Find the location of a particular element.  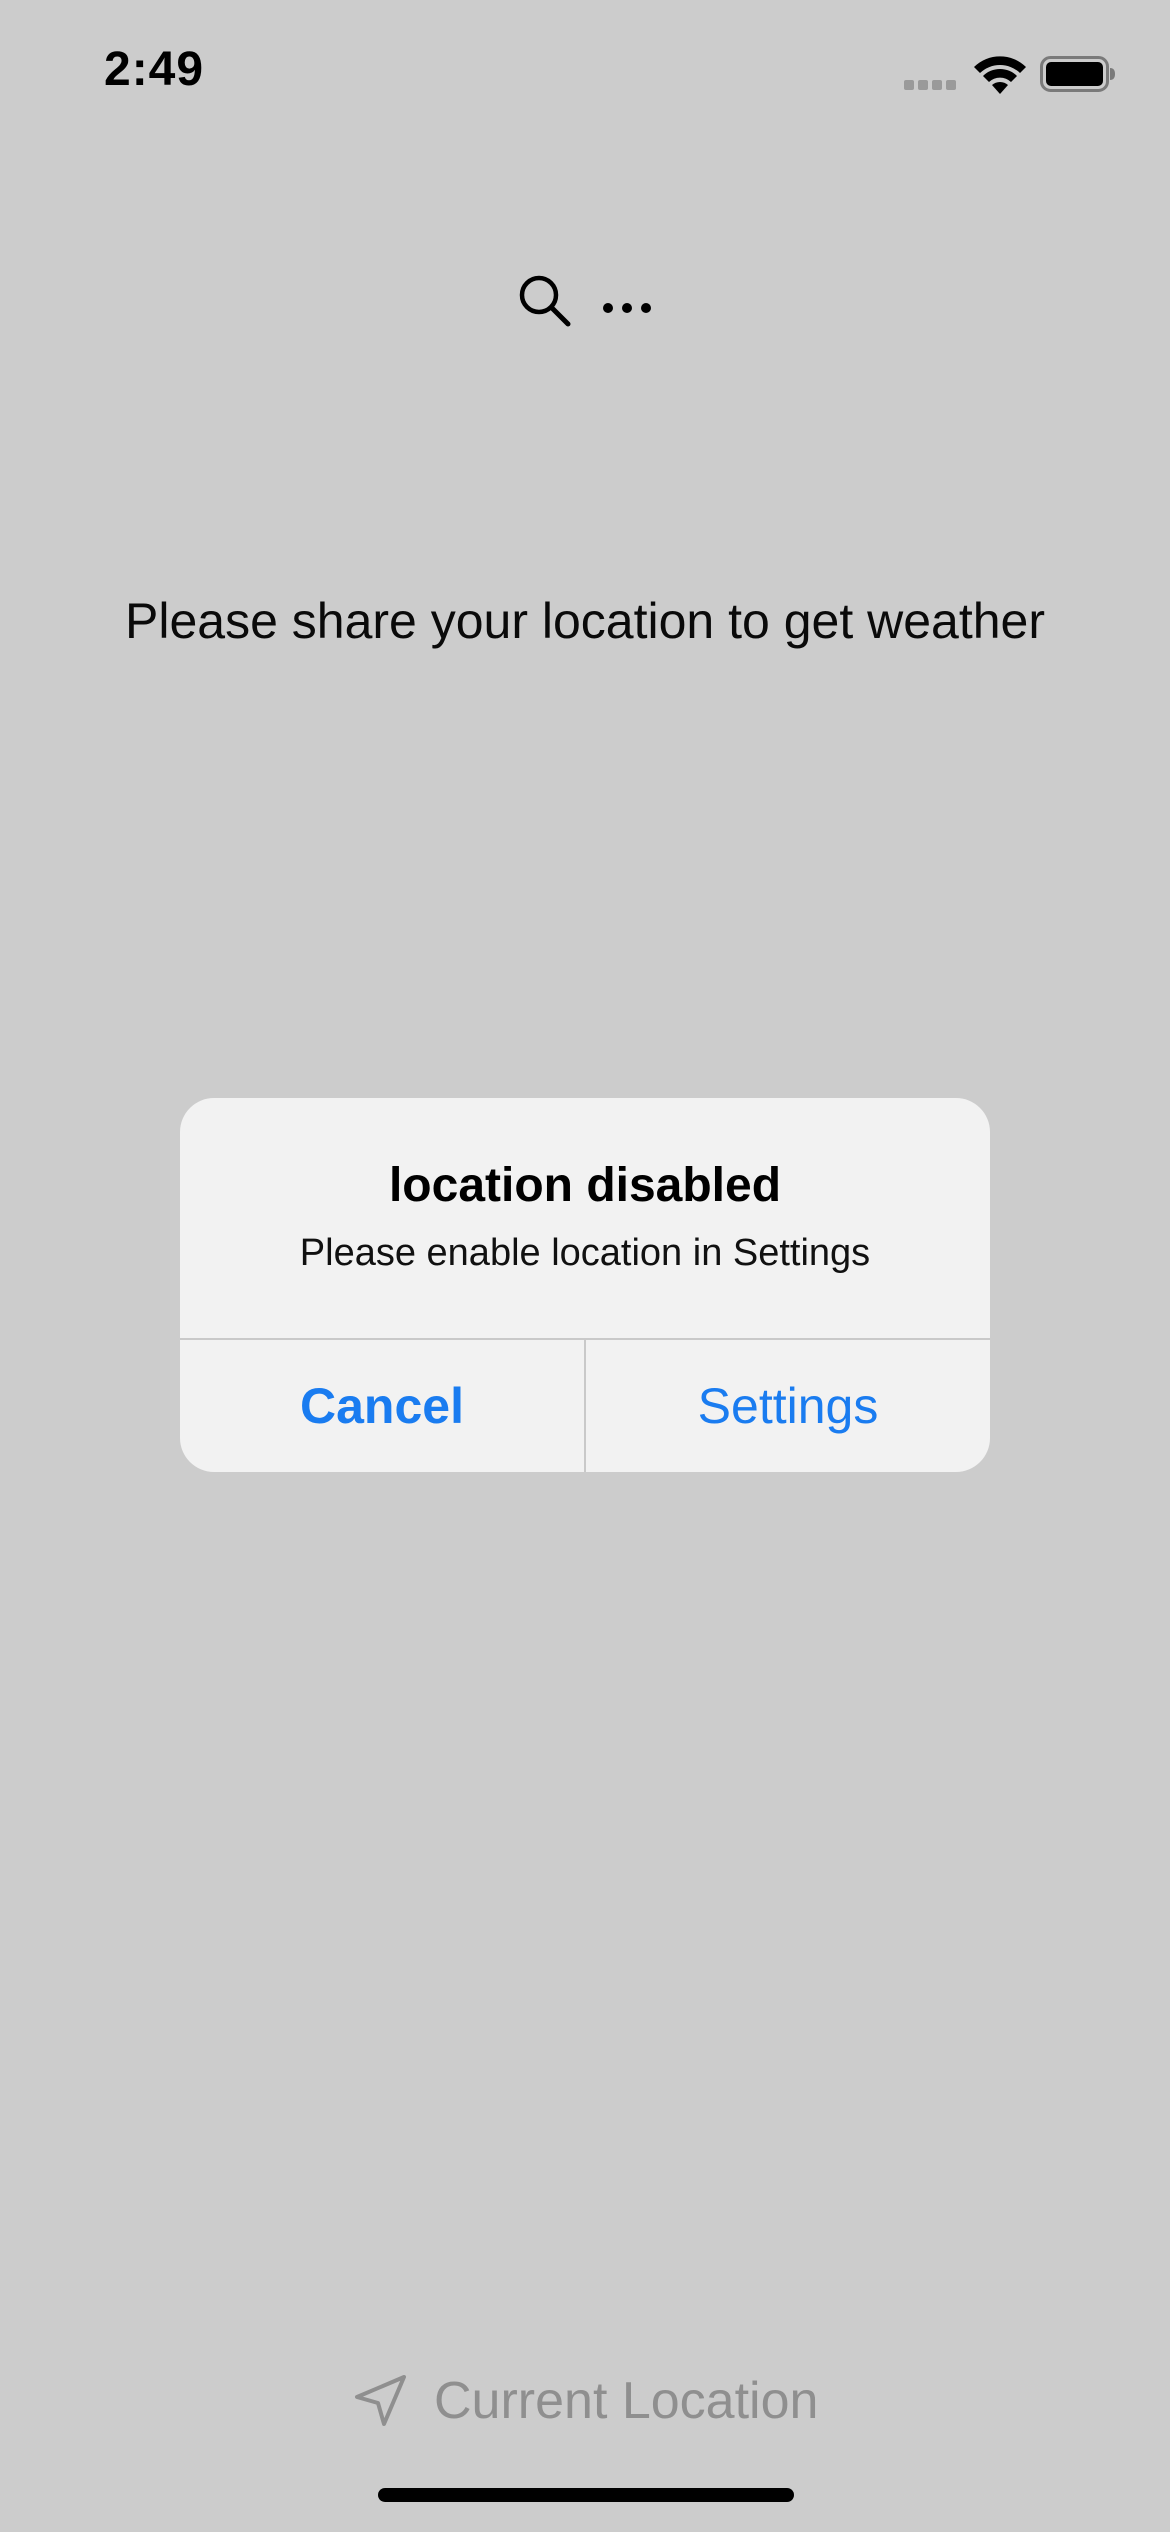

location-arrow-icon is located at coordinates (380, 2400).